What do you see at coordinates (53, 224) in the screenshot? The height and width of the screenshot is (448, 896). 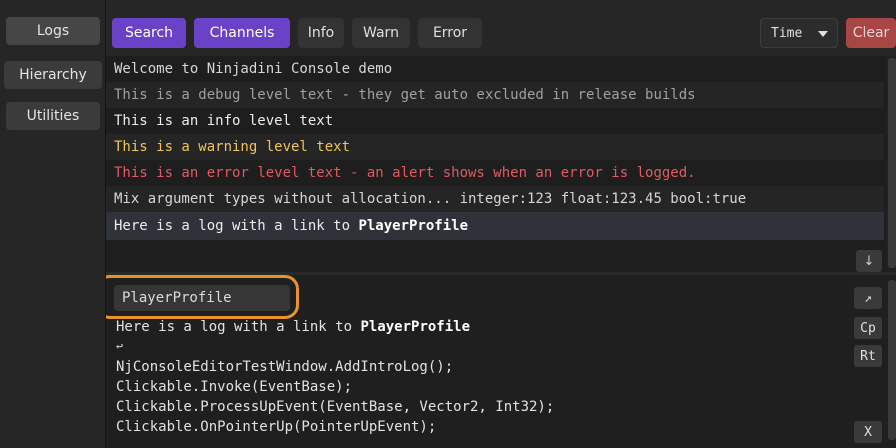 I see `sidebar: Logs Hierarchy Utilities` at bounding box center [53, 224].